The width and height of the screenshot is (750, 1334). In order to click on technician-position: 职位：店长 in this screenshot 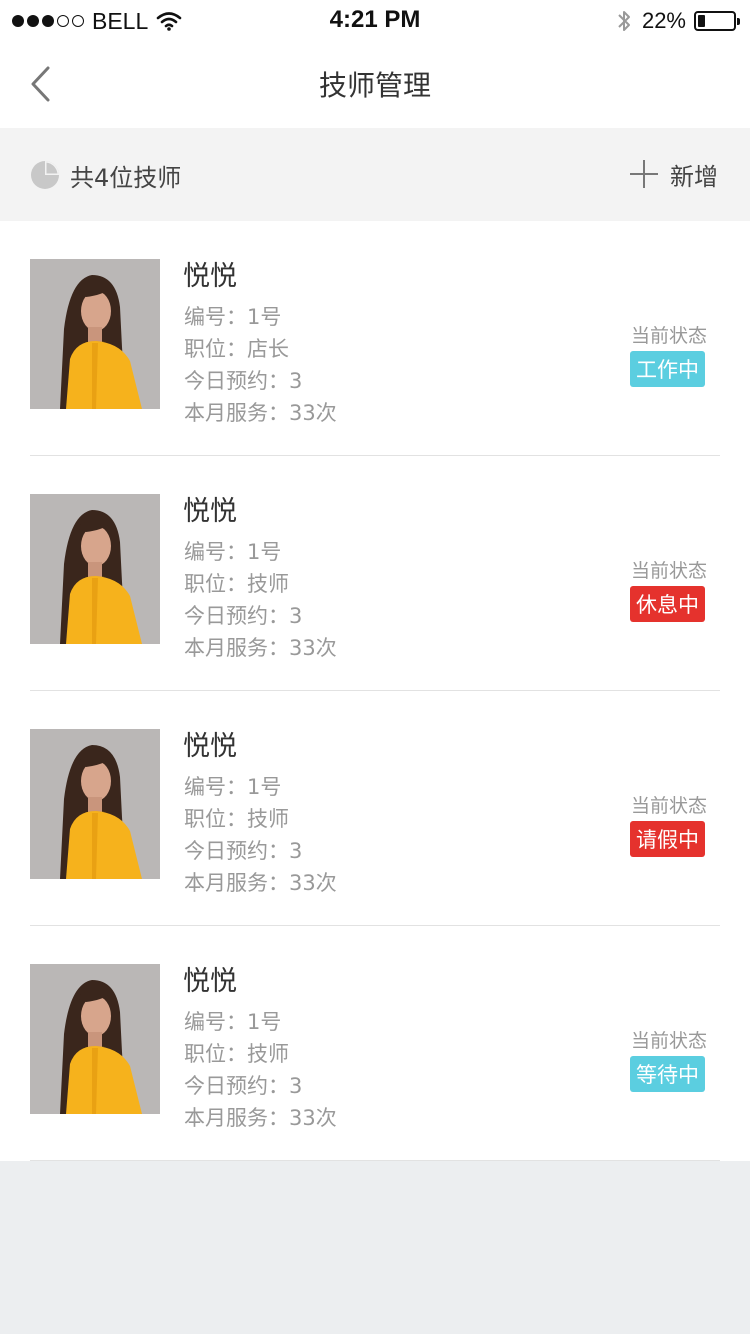, I will do `click(236, 349)`.